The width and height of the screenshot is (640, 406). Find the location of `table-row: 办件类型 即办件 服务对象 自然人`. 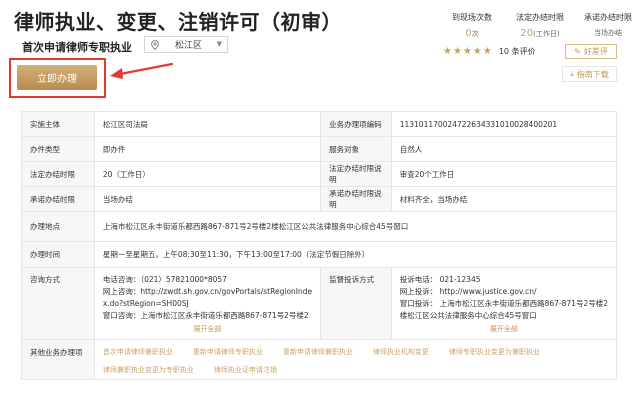

table-row: 办件类型 即办件 服务对象 自然人 is located at coordinates (319, 149).